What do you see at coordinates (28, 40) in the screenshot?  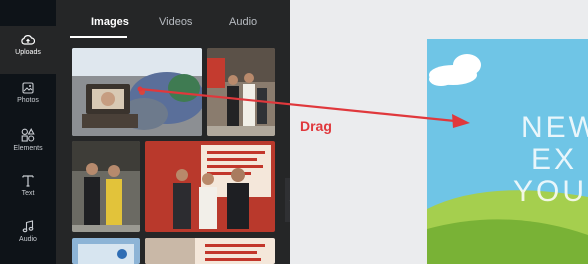 I see `cloud-upload-icon` at bounding box center [28, 40].